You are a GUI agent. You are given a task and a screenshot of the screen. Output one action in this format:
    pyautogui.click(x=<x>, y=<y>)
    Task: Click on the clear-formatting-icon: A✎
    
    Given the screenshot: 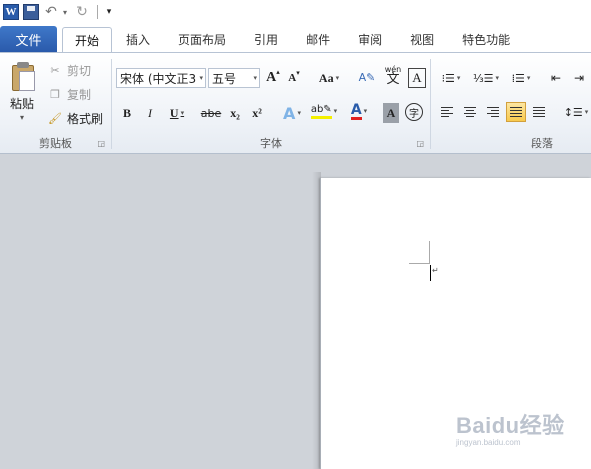 What is the action you would take?
    pyautogui.click(x=367, y=77)
    